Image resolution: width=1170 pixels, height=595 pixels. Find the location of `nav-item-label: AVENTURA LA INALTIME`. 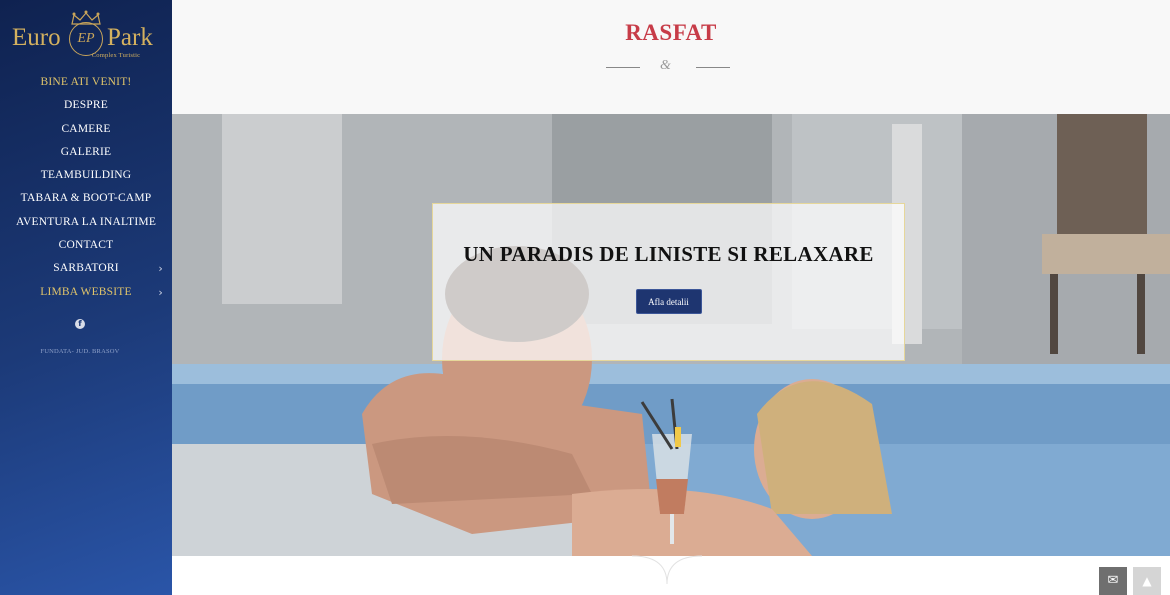

nav-item-label: AVENTURA LA INALTIME is located at coordinates (86, 221).